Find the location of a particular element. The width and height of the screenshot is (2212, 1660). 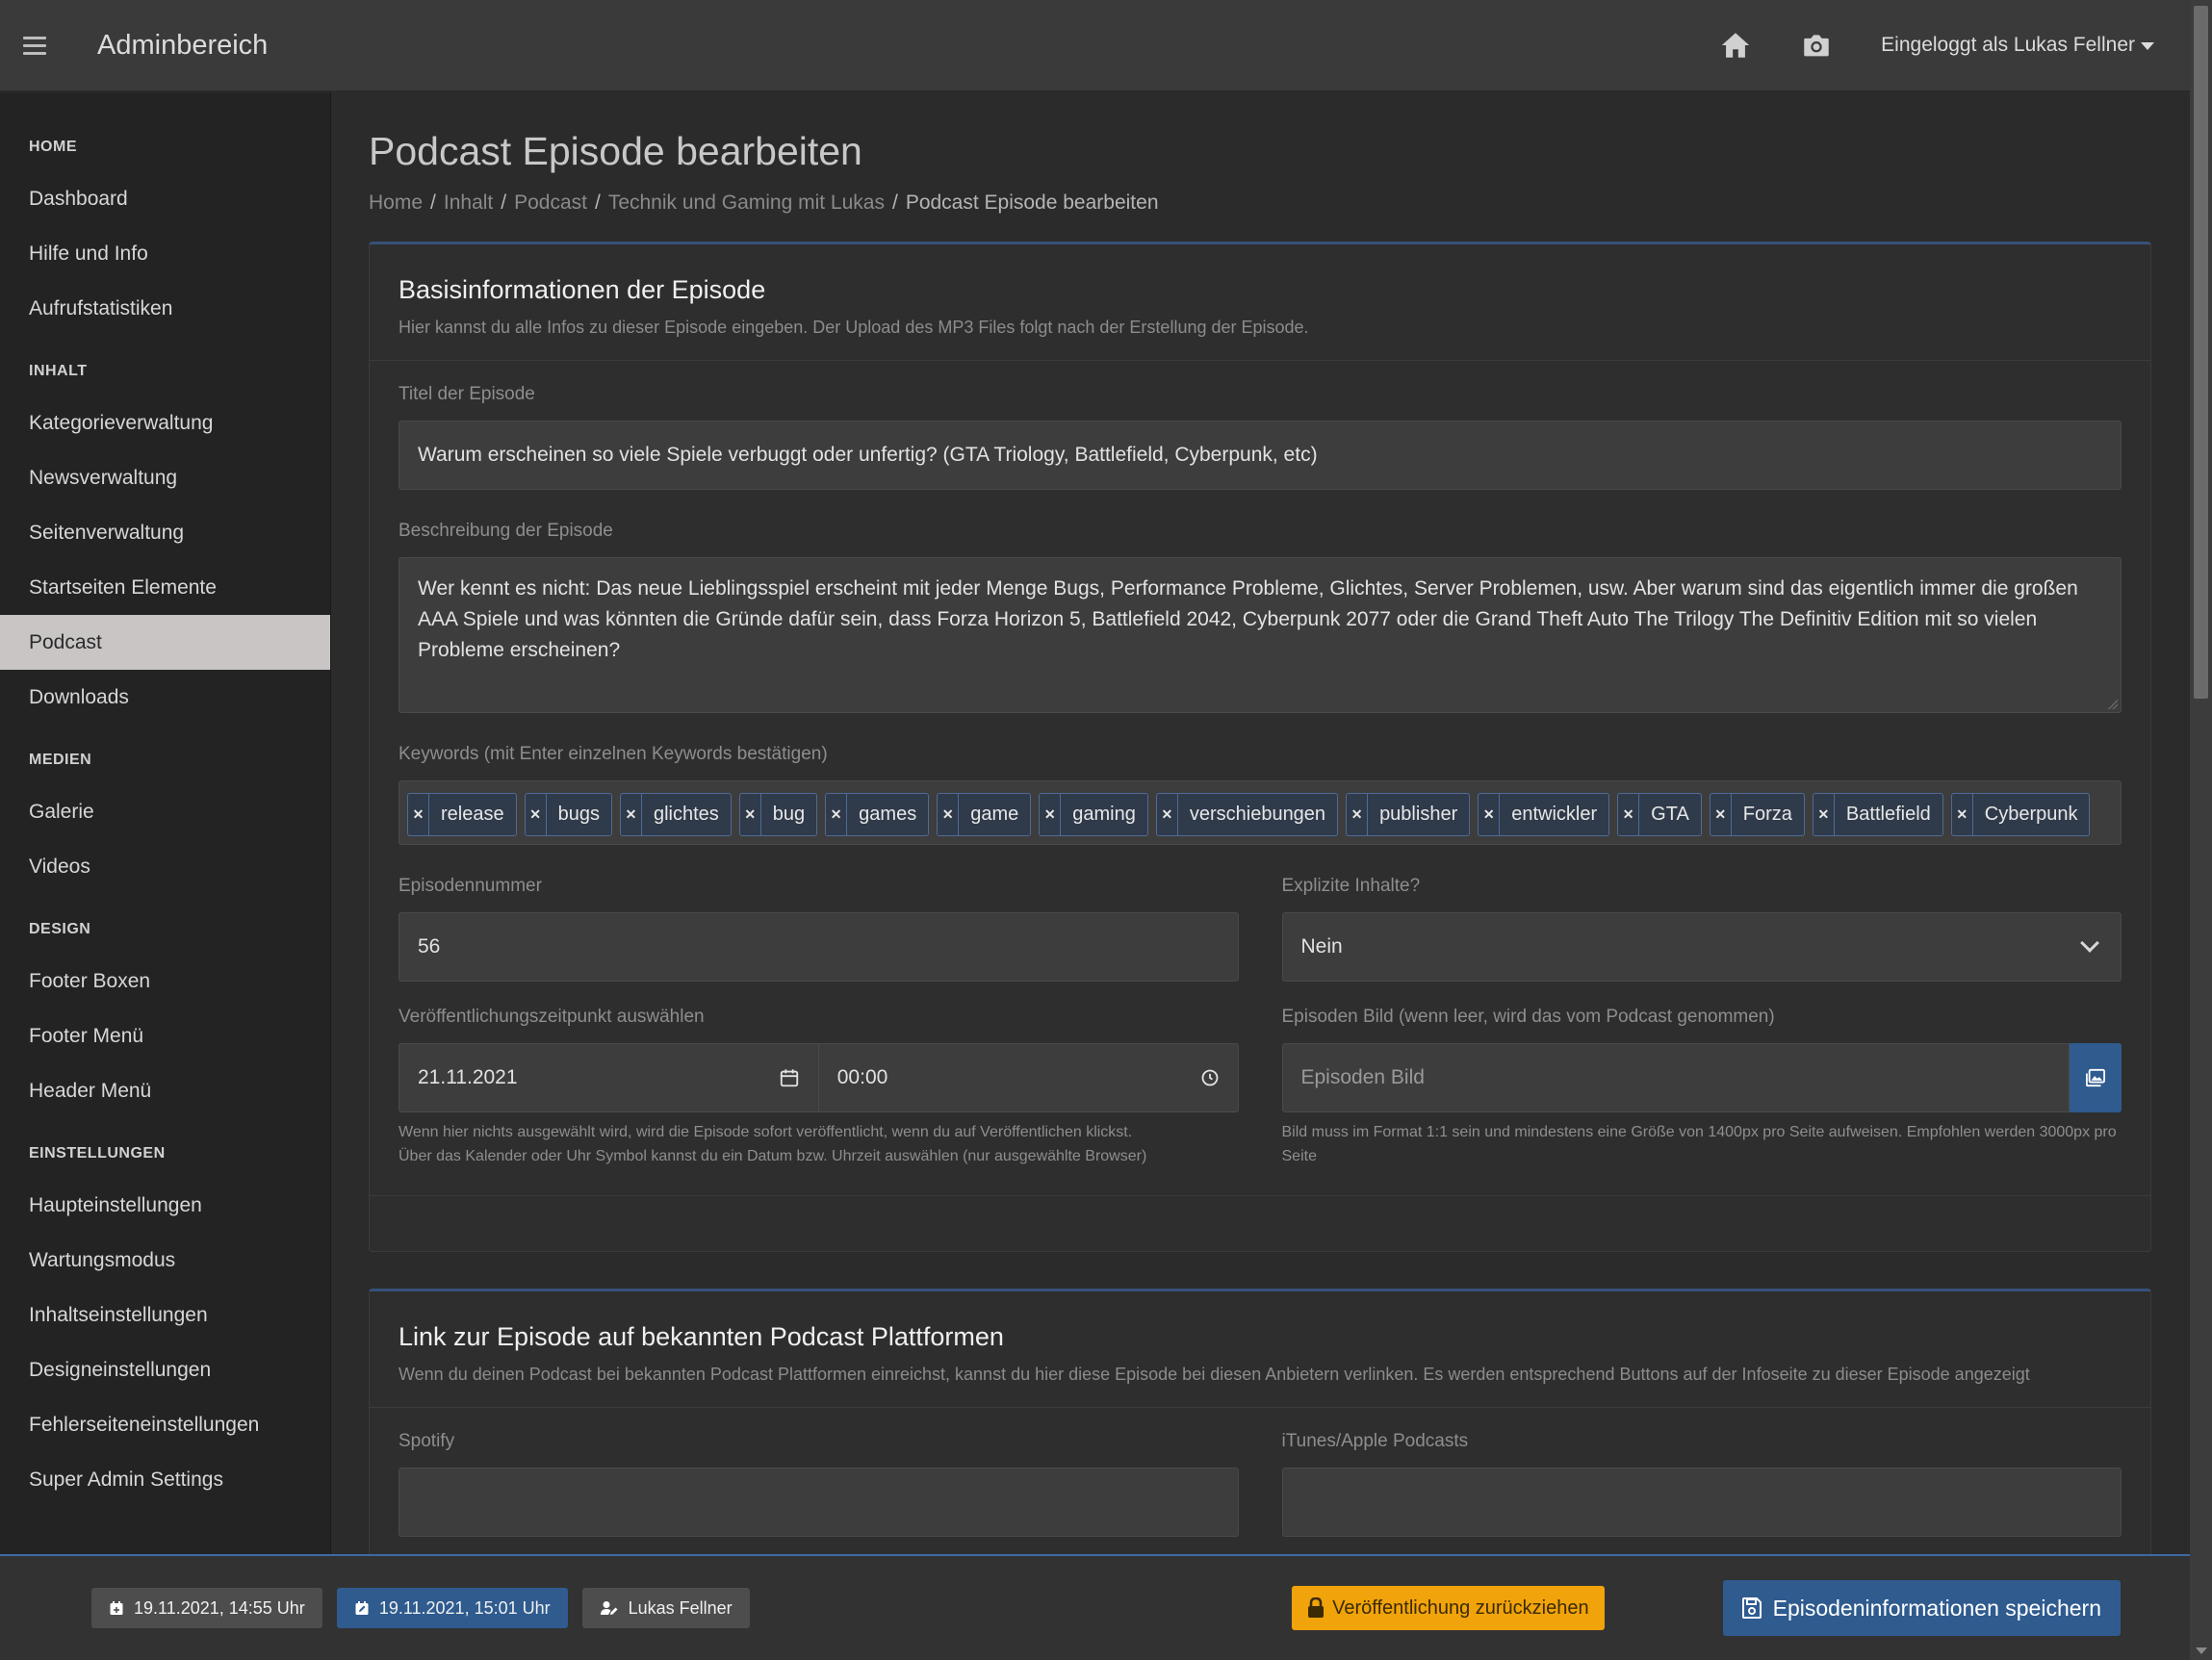

episode-image-input: Episoden Bild is located at coordinates (1675, 1077).